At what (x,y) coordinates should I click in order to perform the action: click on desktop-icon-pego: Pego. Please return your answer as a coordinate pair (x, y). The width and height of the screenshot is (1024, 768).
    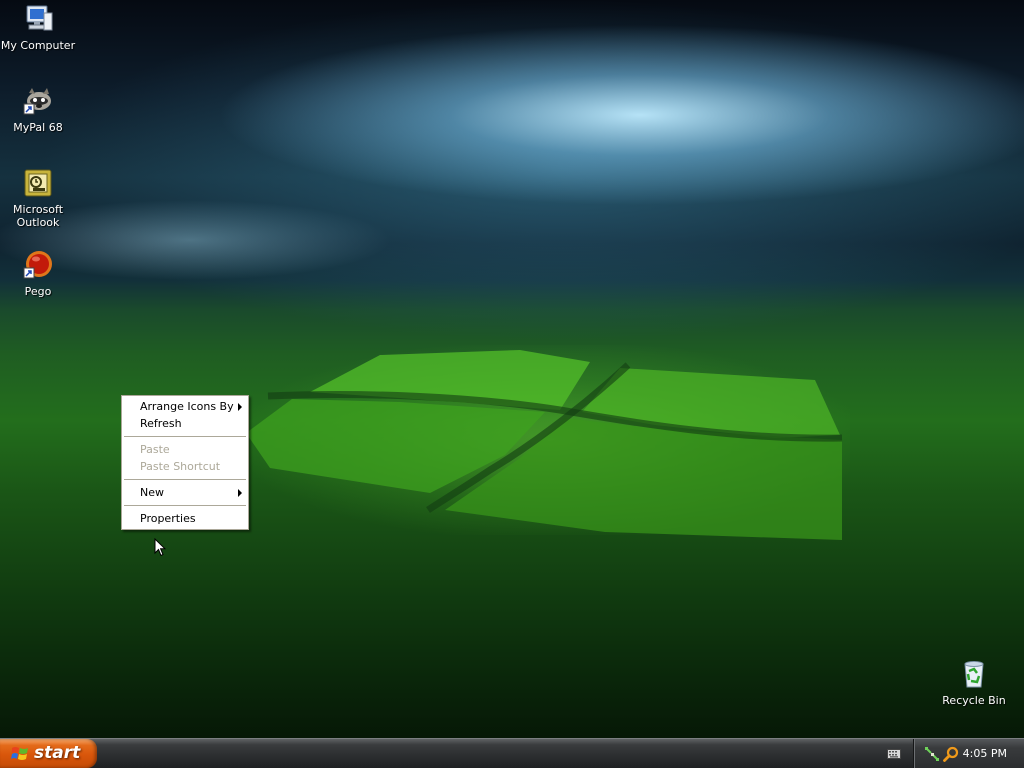
    Looking at the image, I should click on (38, 273).